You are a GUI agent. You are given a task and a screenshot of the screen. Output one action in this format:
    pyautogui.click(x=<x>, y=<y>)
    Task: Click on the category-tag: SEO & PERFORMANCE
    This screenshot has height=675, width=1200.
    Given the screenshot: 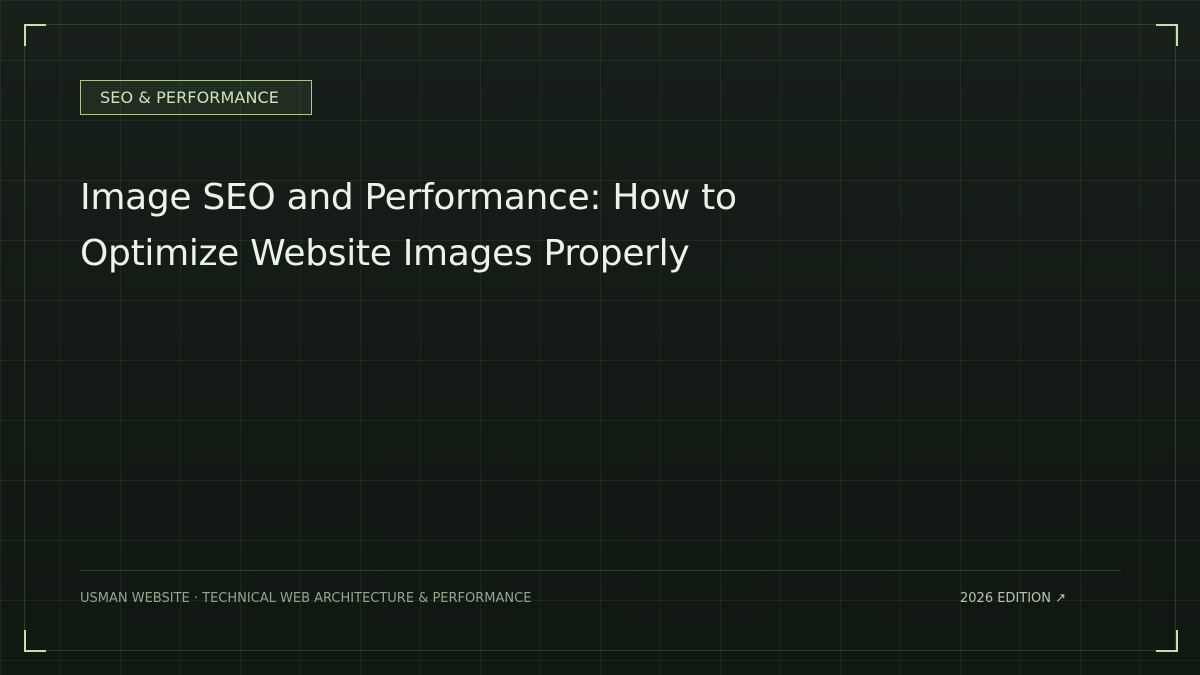 What is the action you would take?
    pyautogui.click(x=196, y=97)
    